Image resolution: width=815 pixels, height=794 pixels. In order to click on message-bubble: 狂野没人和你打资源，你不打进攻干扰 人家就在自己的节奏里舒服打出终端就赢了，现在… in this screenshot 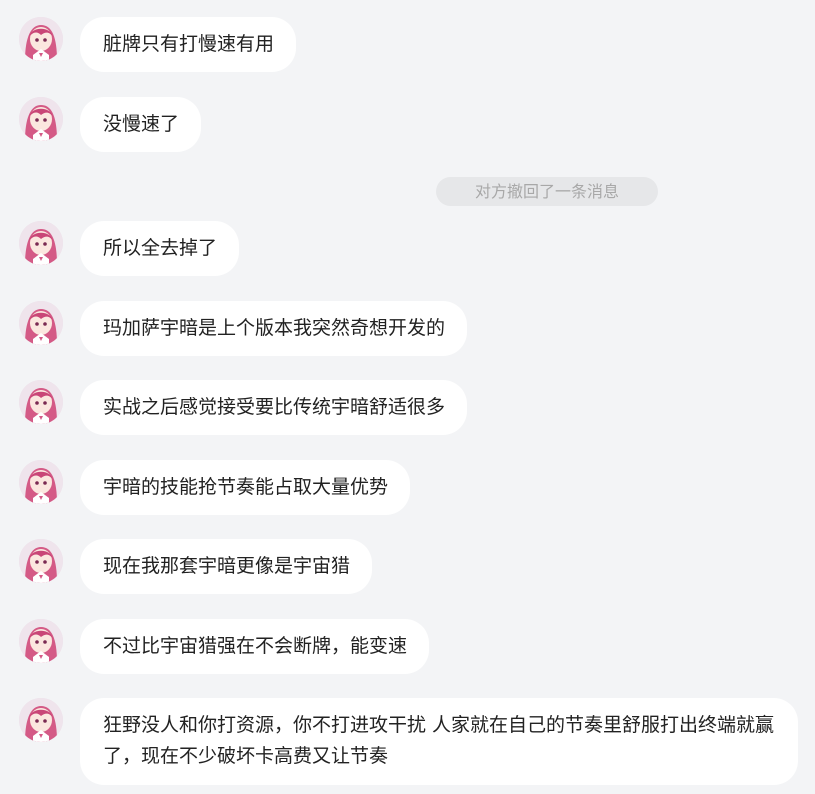, I will do `click(439, 741)`.